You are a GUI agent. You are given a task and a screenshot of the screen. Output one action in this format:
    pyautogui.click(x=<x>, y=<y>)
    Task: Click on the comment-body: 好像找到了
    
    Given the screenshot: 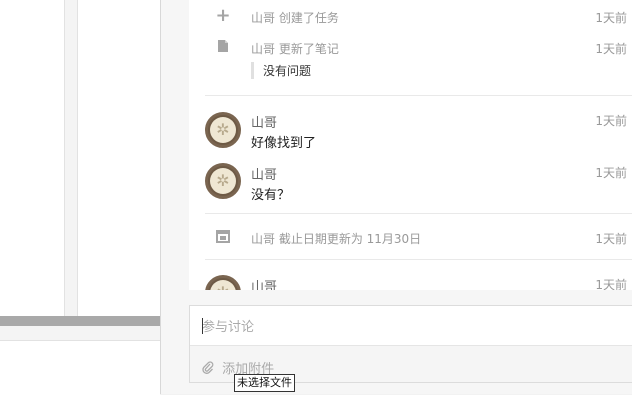 What is the action you would take?
    pyautogui.click(x=284, y=143)
    